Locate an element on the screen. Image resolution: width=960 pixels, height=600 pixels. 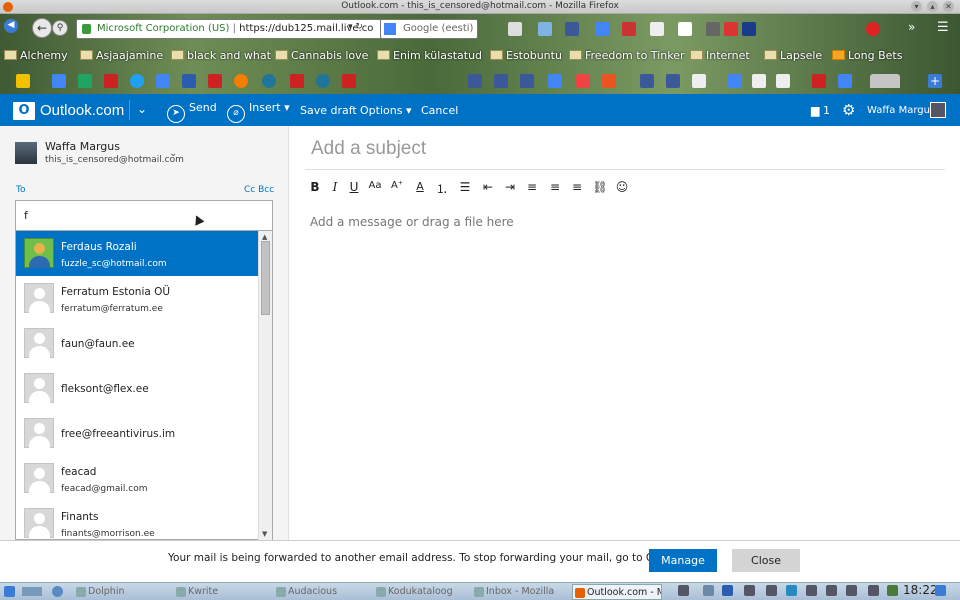
scroll-down-icon: ▼ is located at coordinates (264, 534).